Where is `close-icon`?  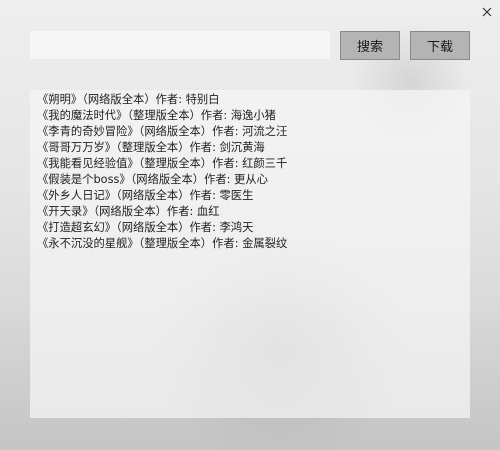
close-icon is located at coordinates (487, 12).